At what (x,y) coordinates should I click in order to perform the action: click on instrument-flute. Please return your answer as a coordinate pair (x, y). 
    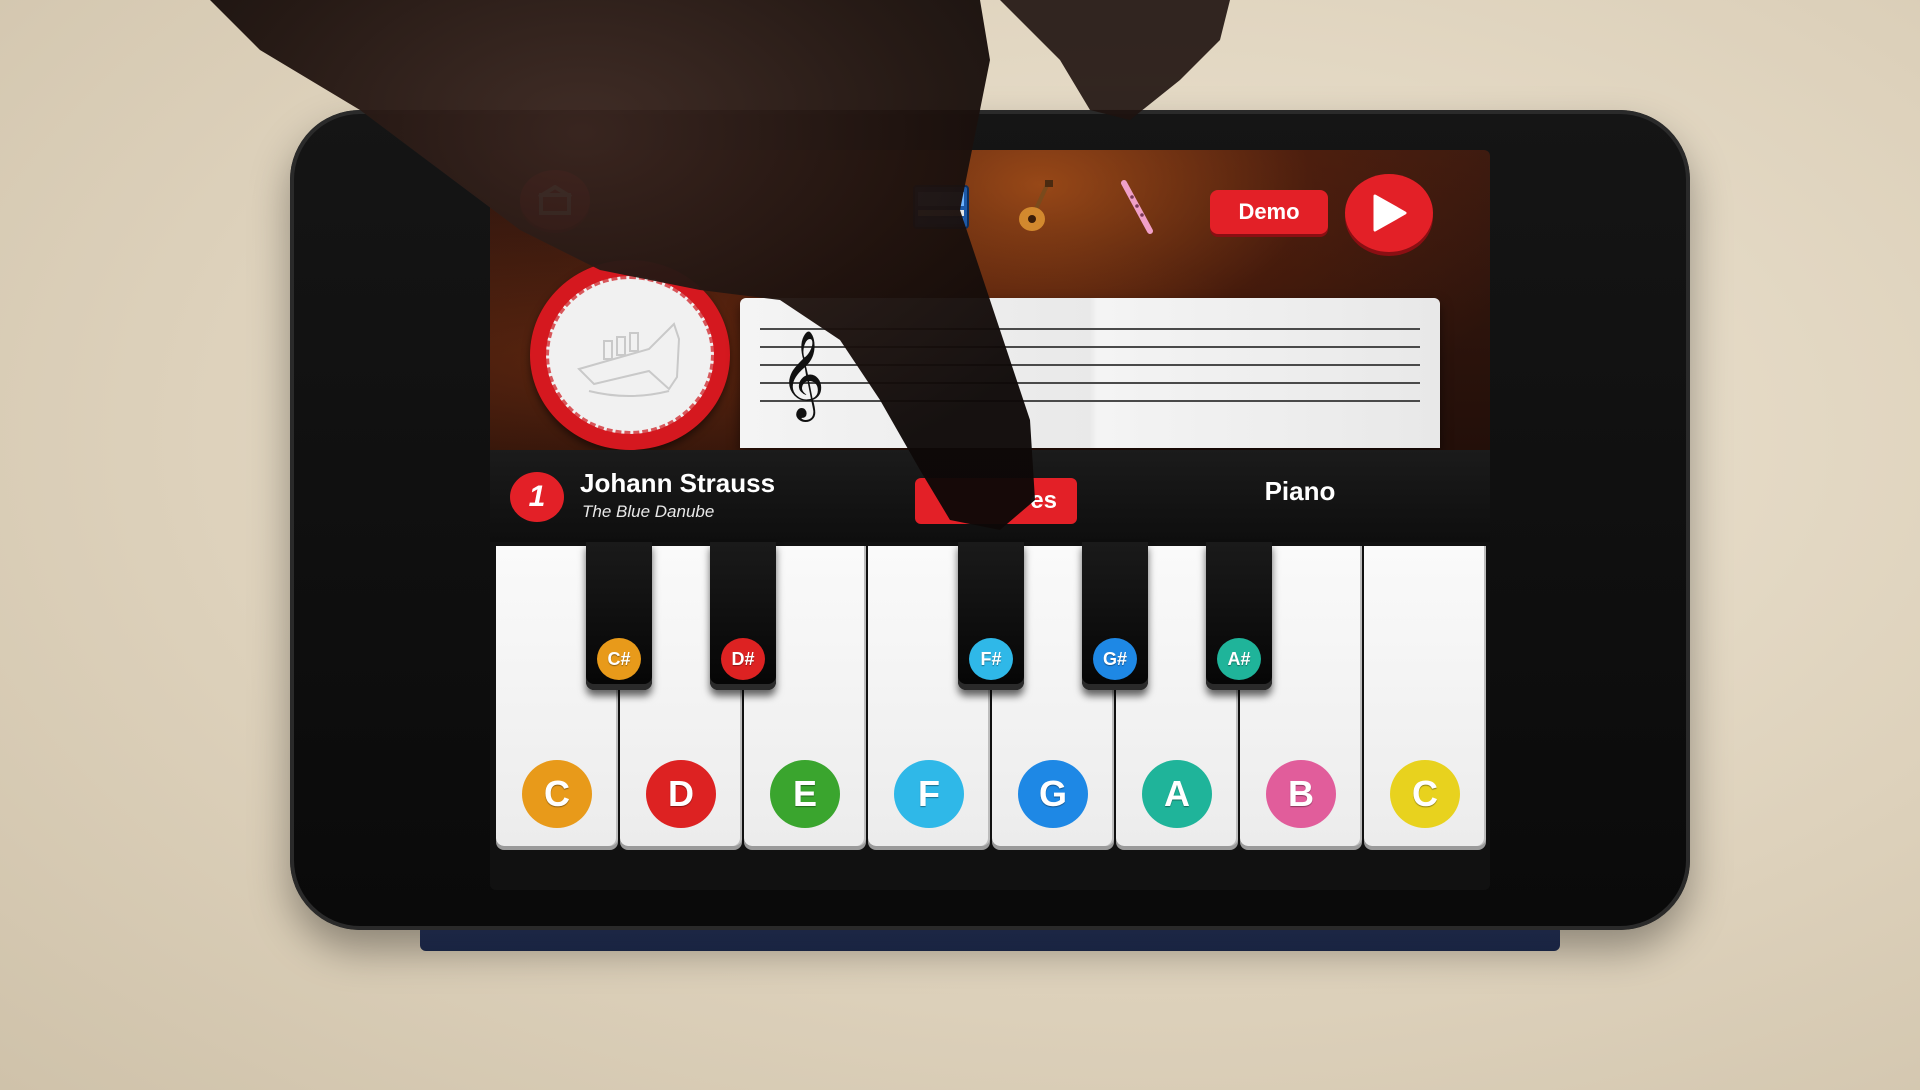
    Looking at the image, I should click on (1137, 207).